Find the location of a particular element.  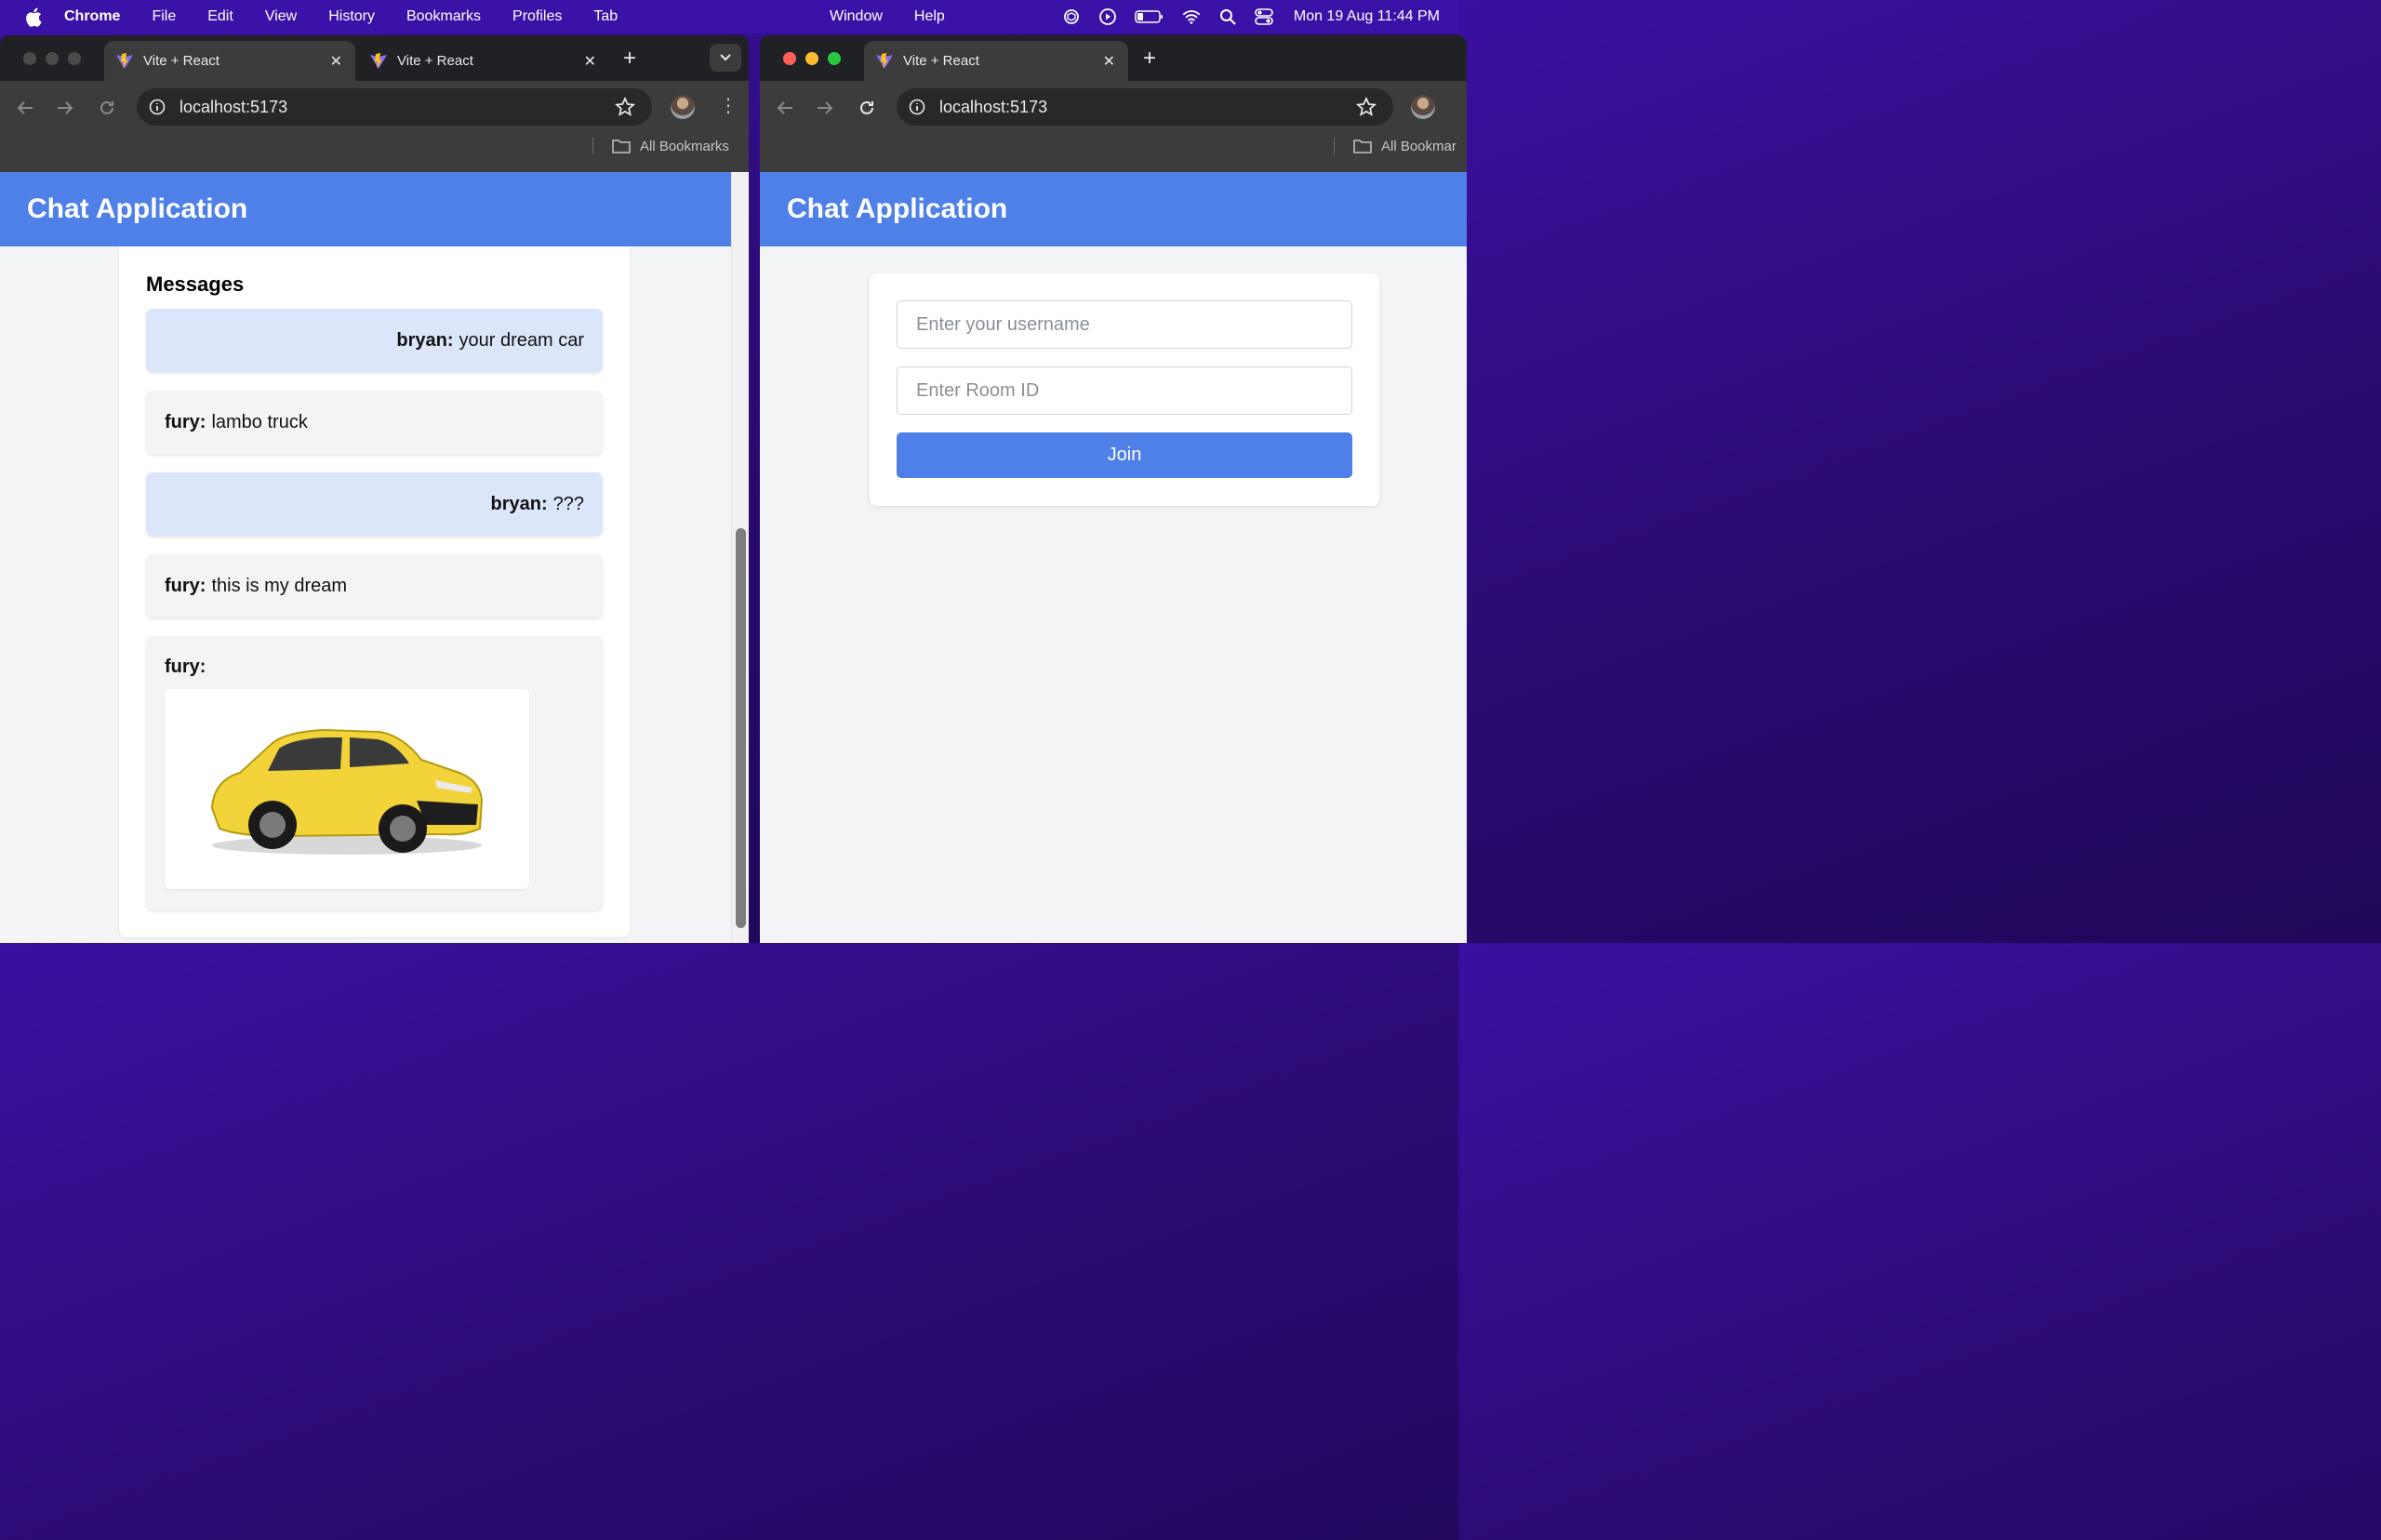

yellow-suv-image is located at coordinates (347, 789).